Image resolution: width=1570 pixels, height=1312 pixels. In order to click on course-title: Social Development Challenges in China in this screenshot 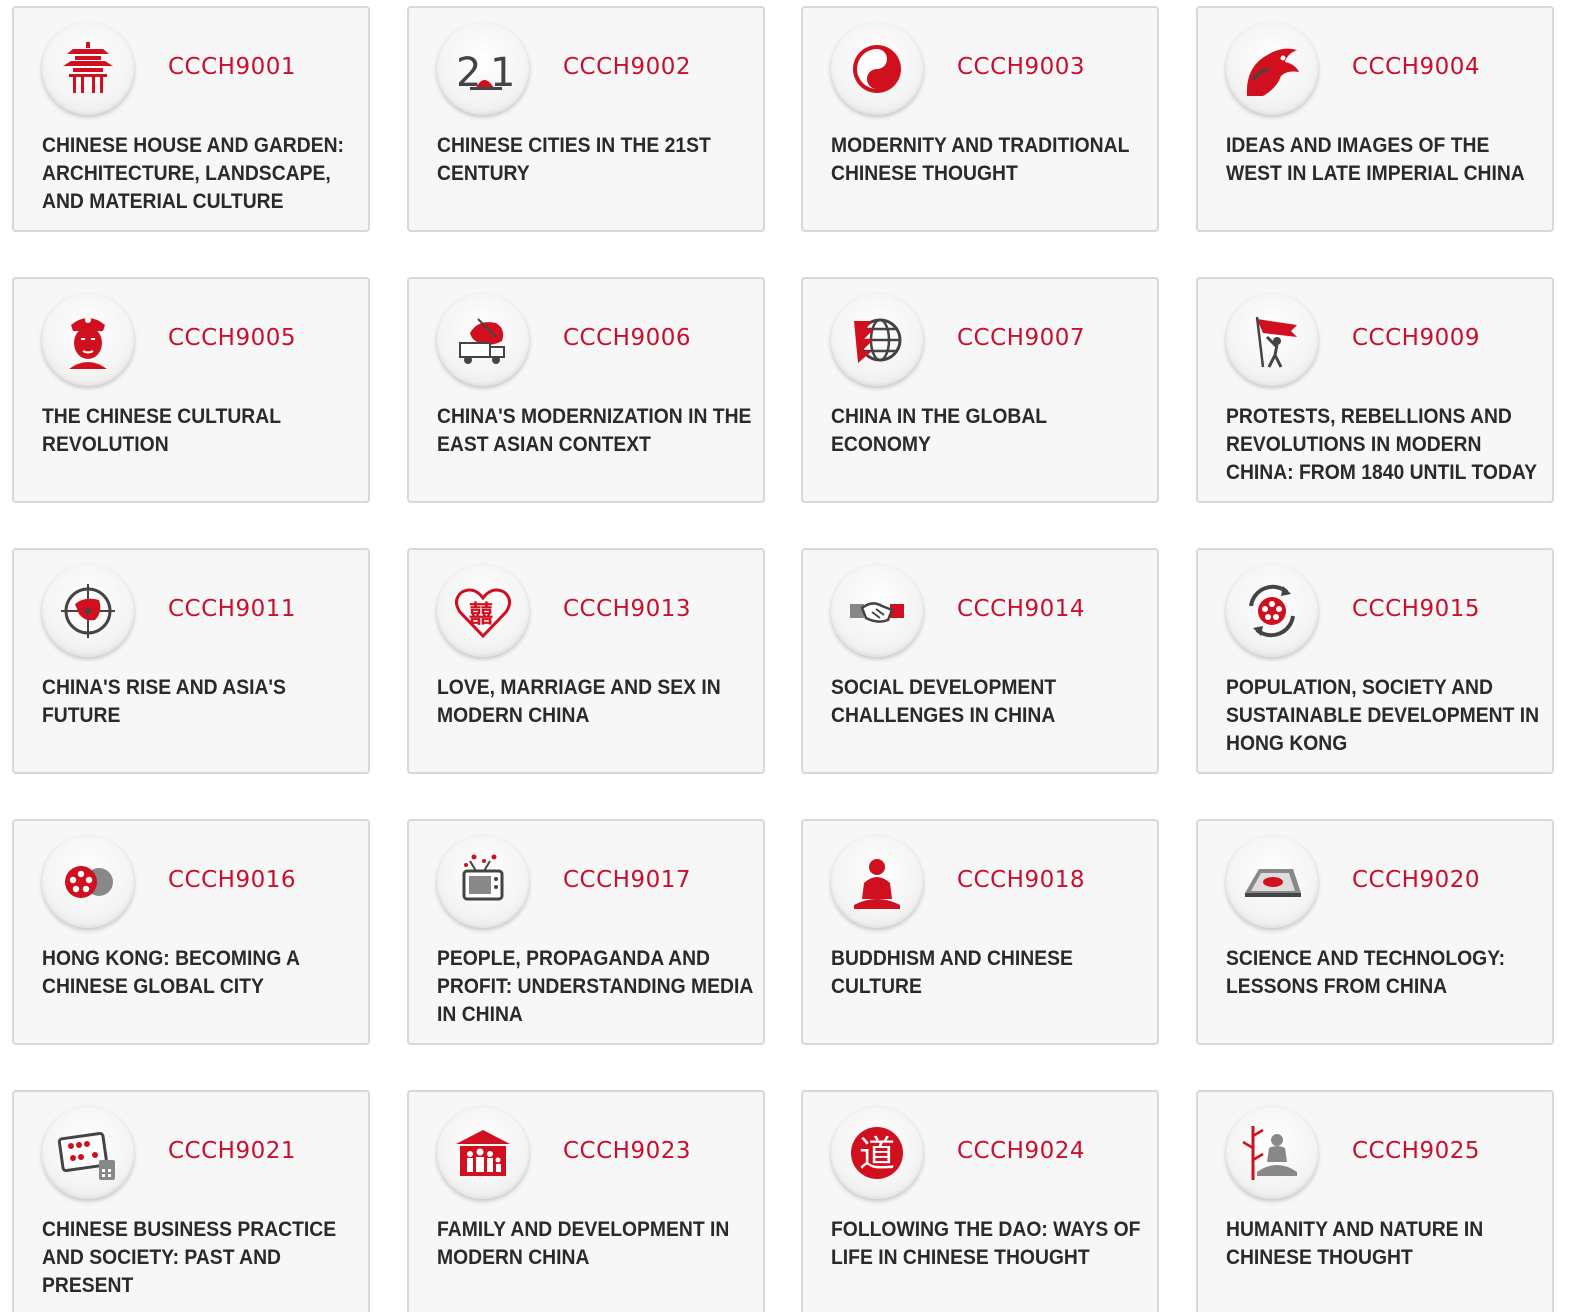, I will do `click(944, 701)`.